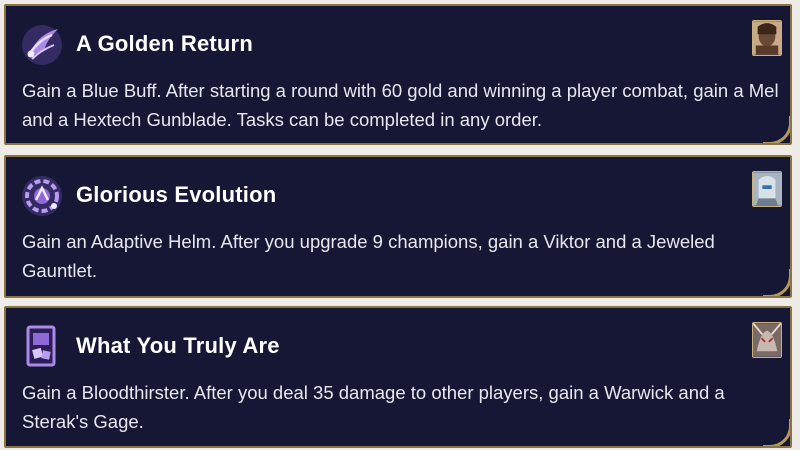 The image size is (800, 450). I want to click on champion-portrait-mel, so click(767, 38).